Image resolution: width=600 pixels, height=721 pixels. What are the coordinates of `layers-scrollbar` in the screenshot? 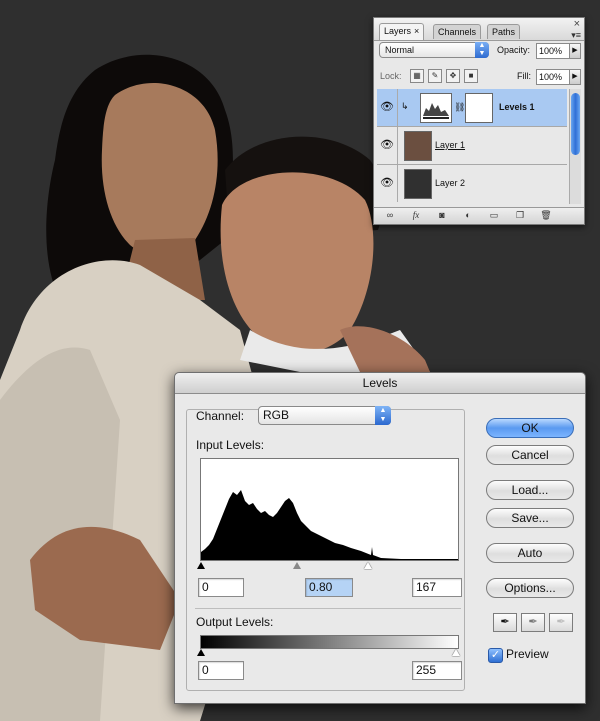 It's located at (575, 146).